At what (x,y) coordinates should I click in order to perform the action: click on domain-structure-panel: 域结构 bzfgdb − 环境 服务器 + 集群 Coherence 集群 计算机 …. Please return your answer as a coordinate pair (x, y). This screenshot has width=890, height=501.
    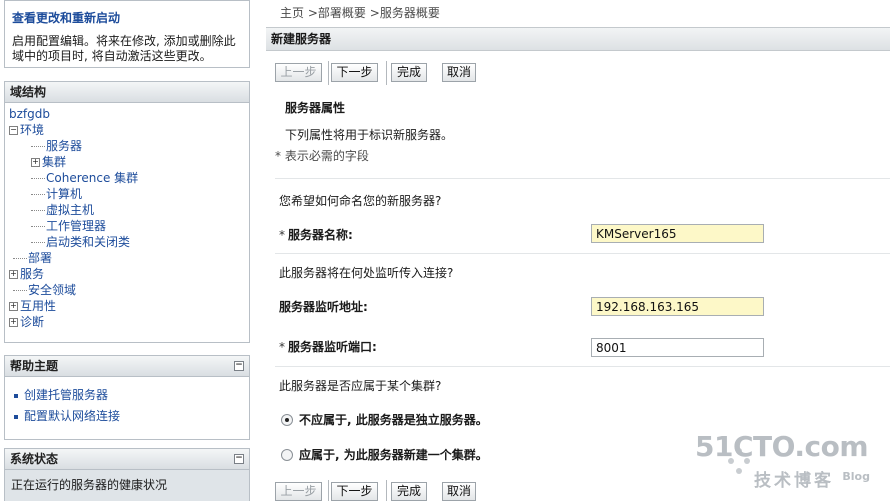
    Looking at the image, I should click on (127, 212).